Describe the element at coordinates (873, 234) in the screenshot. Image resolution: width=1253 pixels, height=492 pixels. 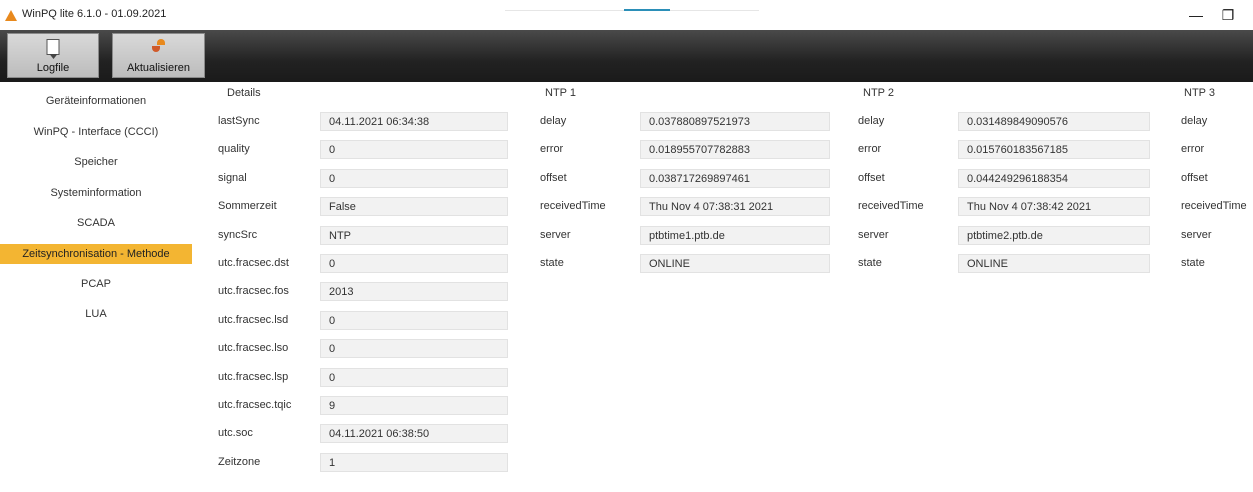
I see `ntp2-field-label: server` at that location.